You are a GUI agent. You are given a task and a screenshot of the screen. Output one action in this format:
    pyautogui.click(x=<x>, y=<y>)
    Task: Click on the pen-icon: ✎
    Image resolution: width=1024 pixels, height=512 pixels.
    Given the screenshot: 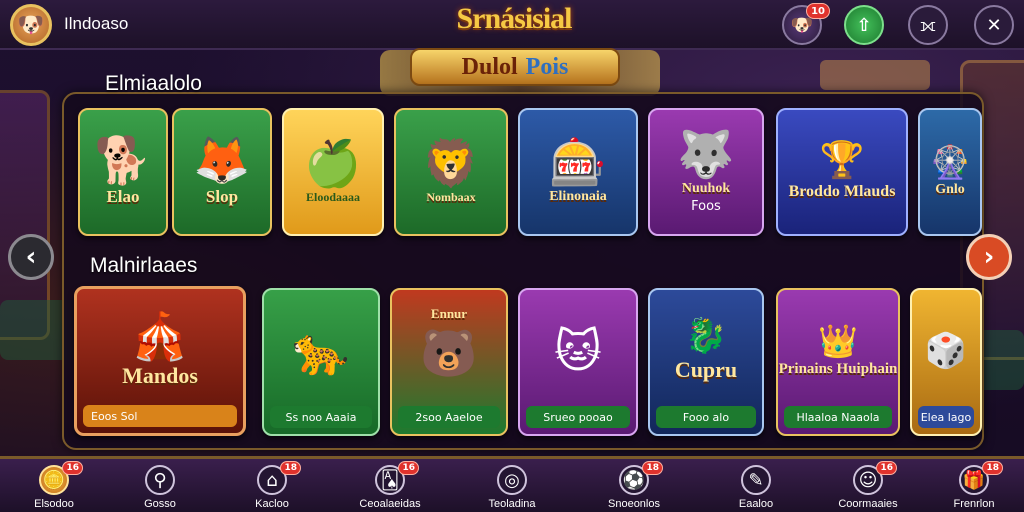 What is the action you would take?
    pyautogui.click(x=756, y=480)
    